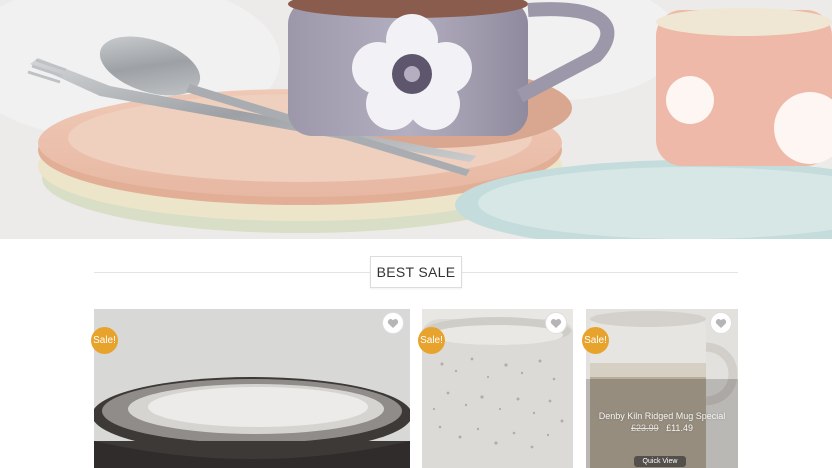 The width and height of the screenshot is (832, 468). I want to click on product-prices: £23.99 £11.49, so click(662, 428).